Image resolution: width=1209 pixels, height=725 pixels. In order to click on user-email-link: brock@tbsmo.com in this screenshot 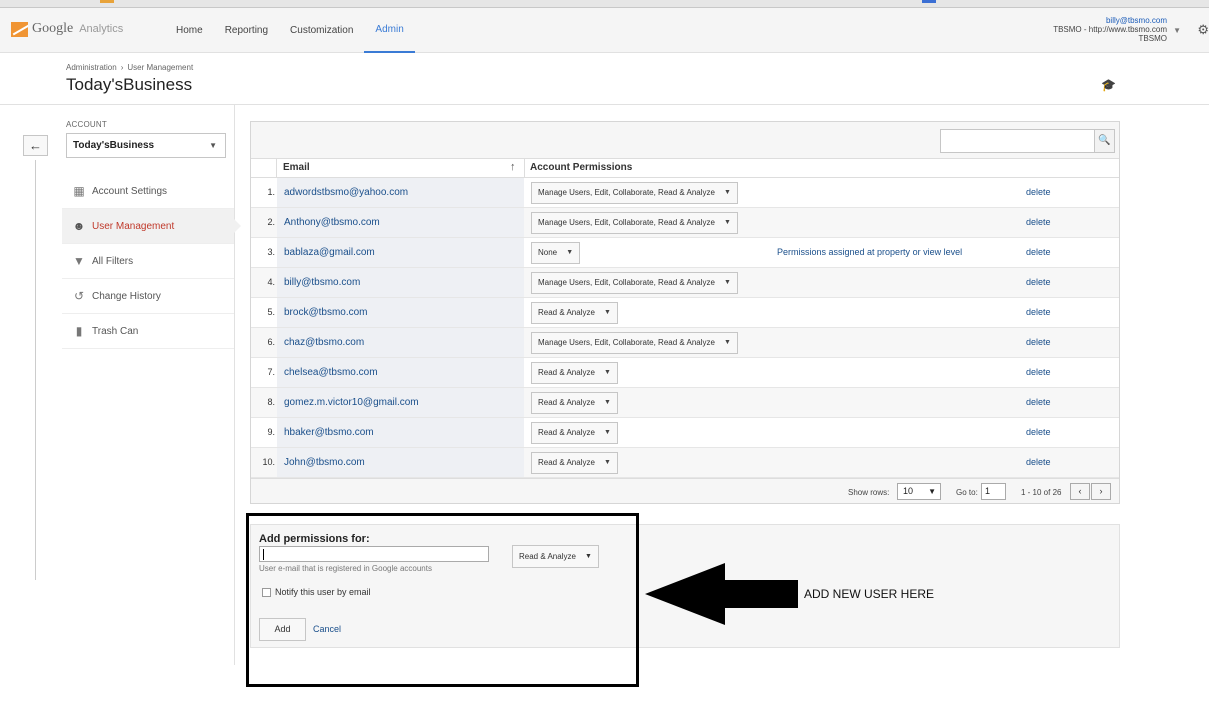, I will do `click(326, 312)`.